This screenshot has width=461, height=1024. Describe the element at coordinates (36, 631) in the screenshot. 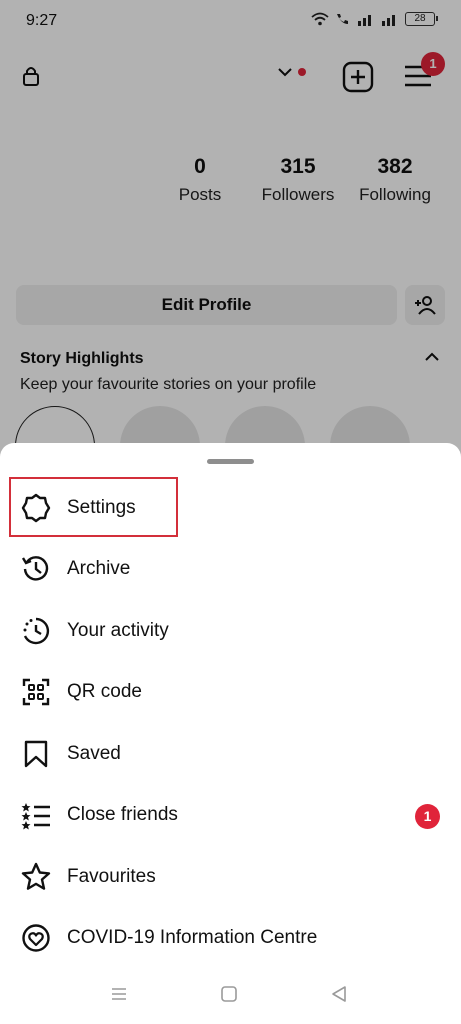

I see `activity-icon` at that location.